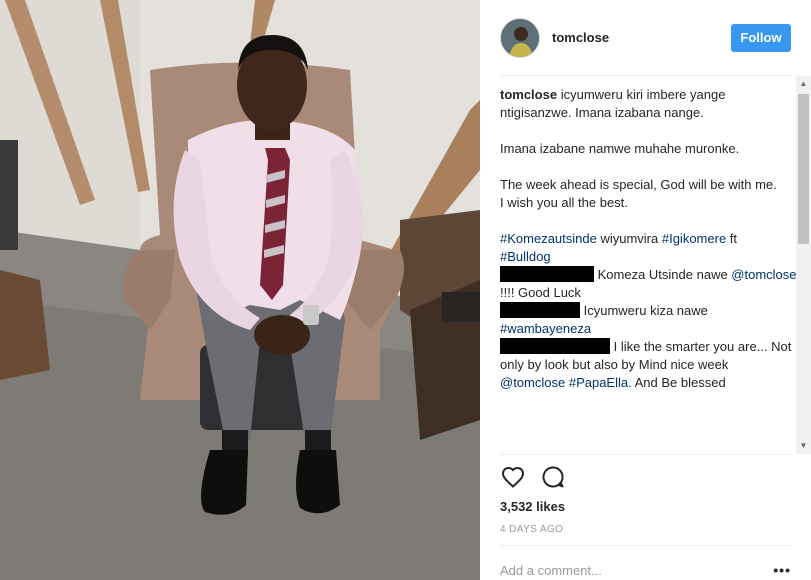  Describe the element at coordinates (540, 292) in the screenshot. I see `comment-text: !!!! Good Luck` at that location.